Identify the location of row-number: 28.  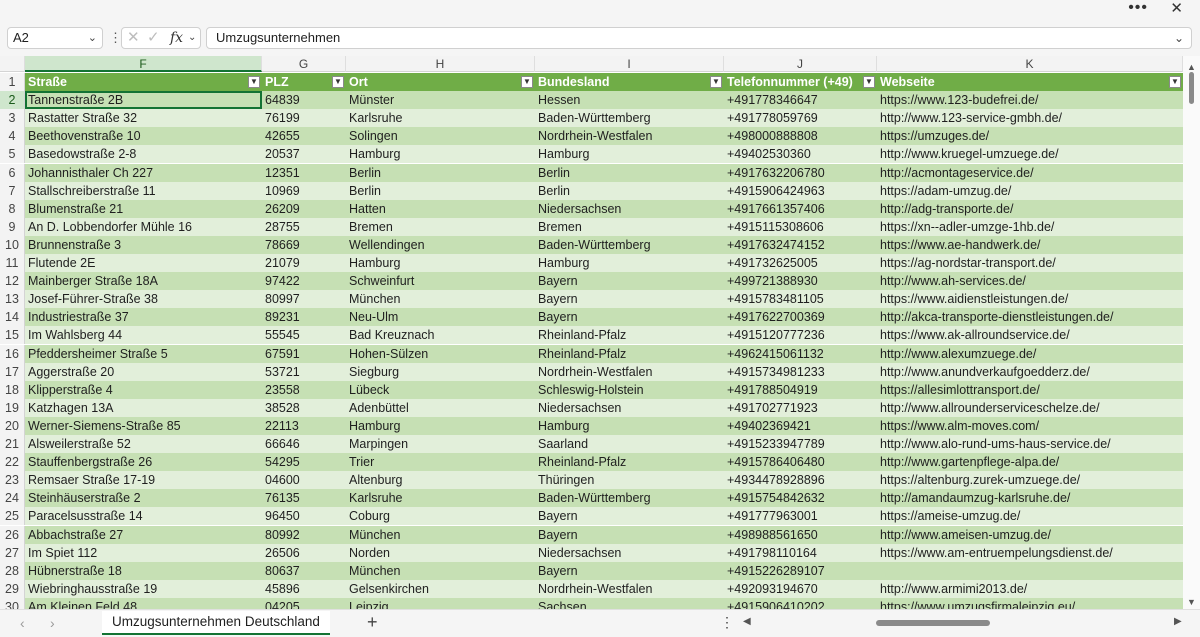
(12, 570).